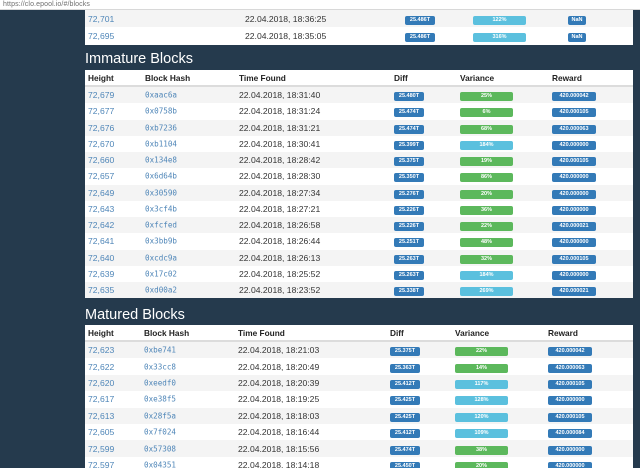 The image size is (640, 468). Describe the element at coordinates (101, 111) in the screenshot. I see `block-height-link: 72,677` at that location.